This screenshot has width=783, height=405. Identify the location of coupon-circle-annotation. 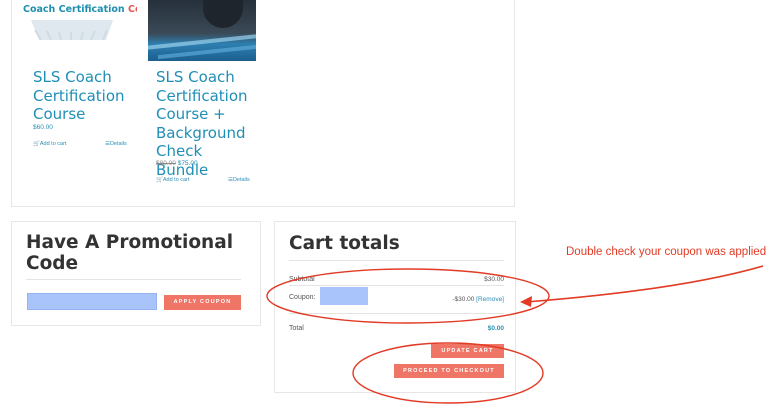
(408, 296).